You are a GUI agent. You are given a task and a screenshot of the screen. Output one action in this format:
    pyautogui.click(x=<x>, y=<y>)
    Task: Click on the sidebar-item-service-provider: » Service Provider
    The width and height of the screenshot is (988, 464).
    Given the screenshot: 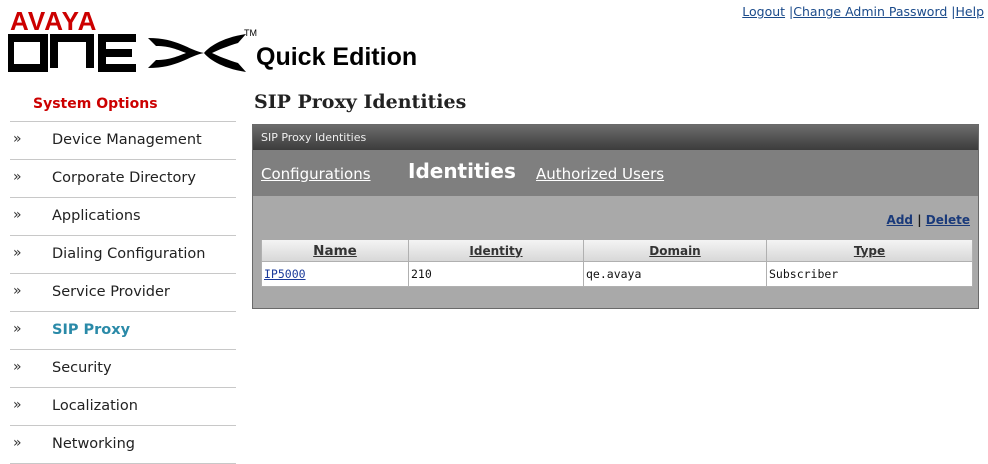 What is the action you would take?
    pyautogui.click(x=123, y=292)
    